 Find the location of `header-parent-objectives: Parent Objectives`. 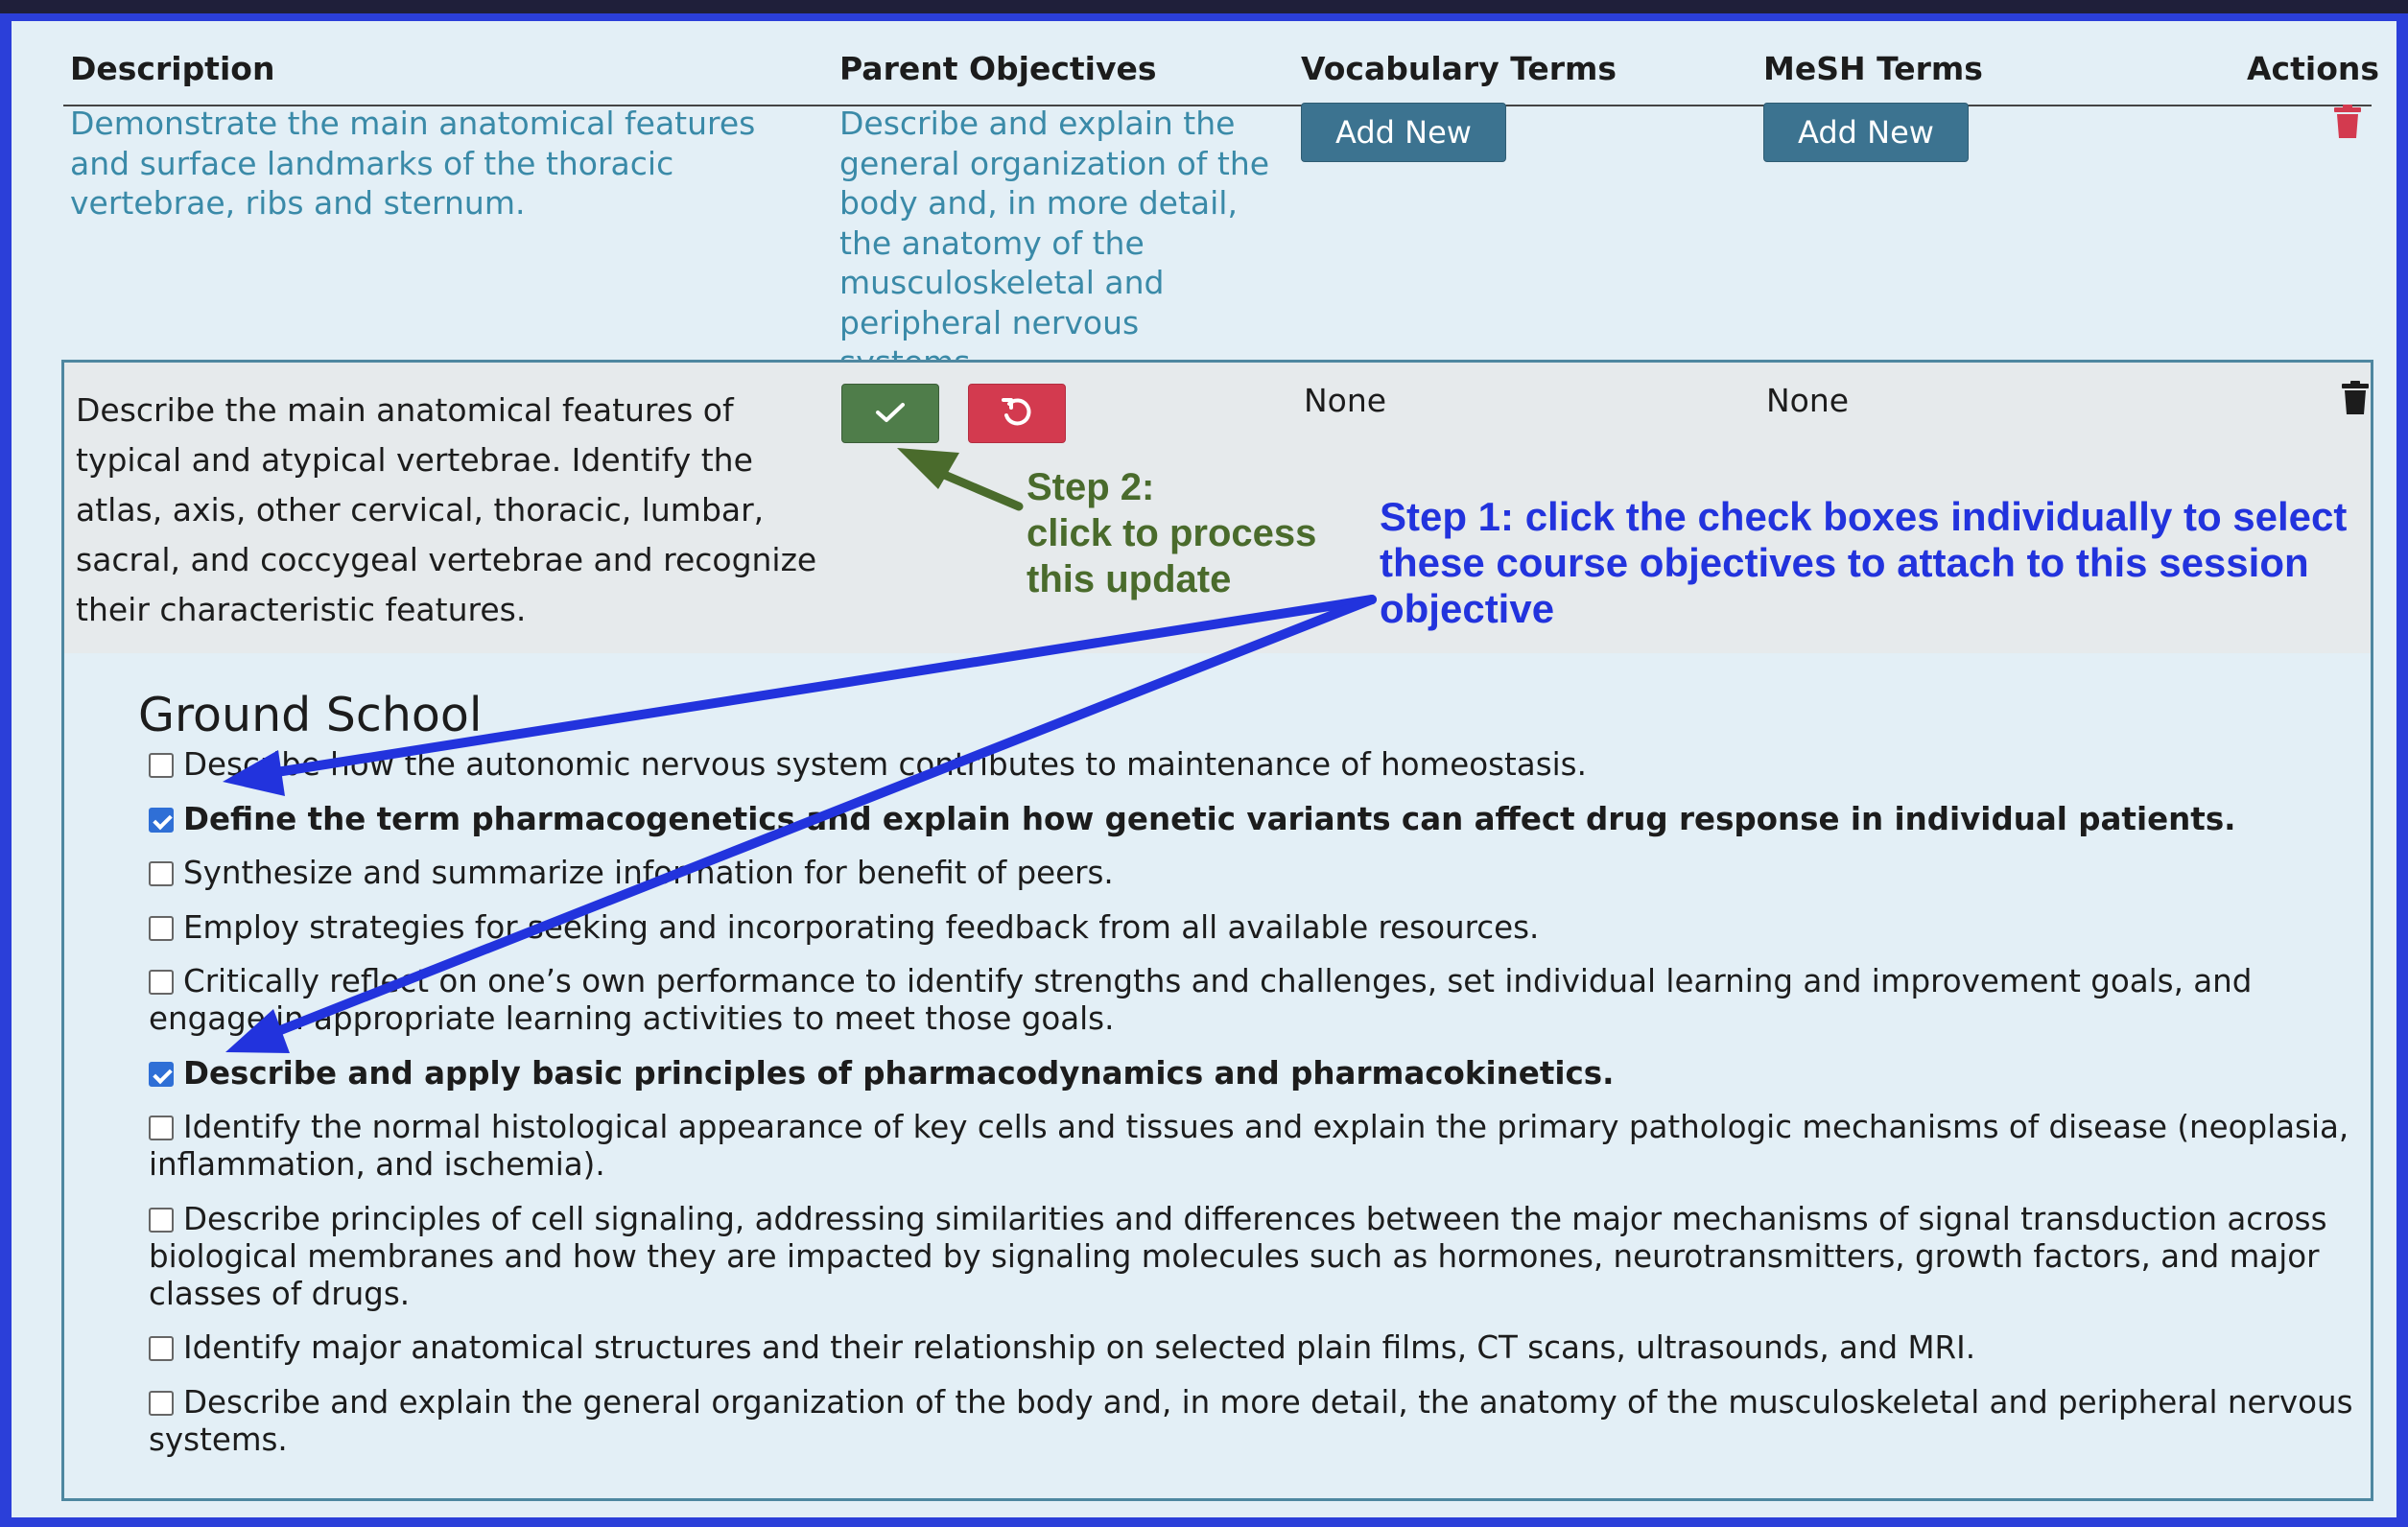

header-parent-objectives: Parent Objectives is located at coordinates (998, 68).